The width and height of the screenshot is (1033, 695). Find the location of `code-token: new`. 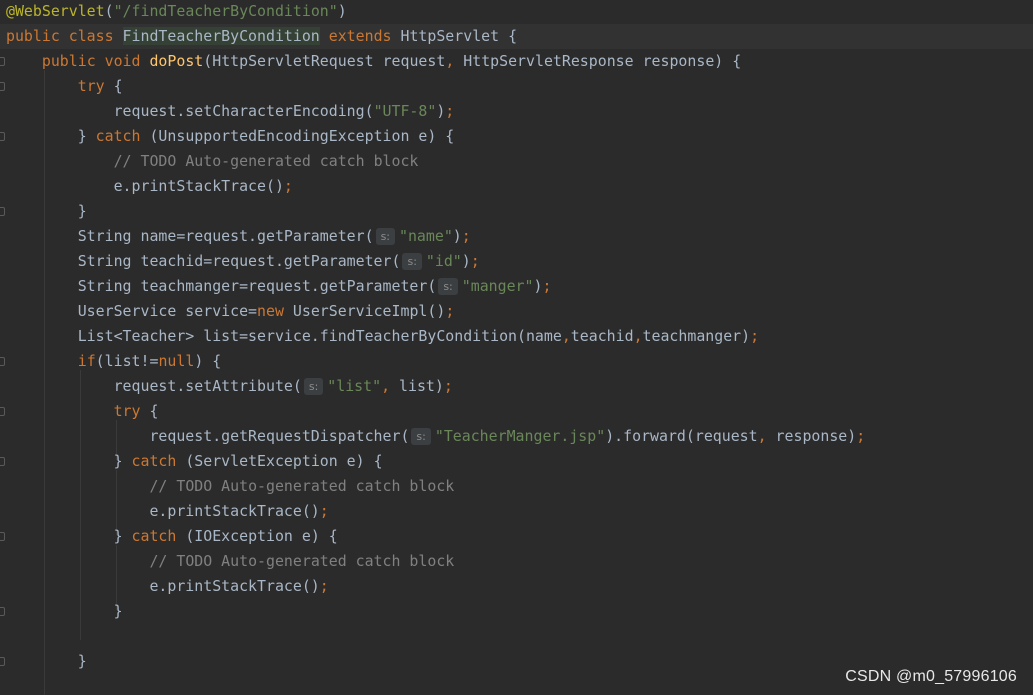

code-token: new is located at coordinates (275, 311).